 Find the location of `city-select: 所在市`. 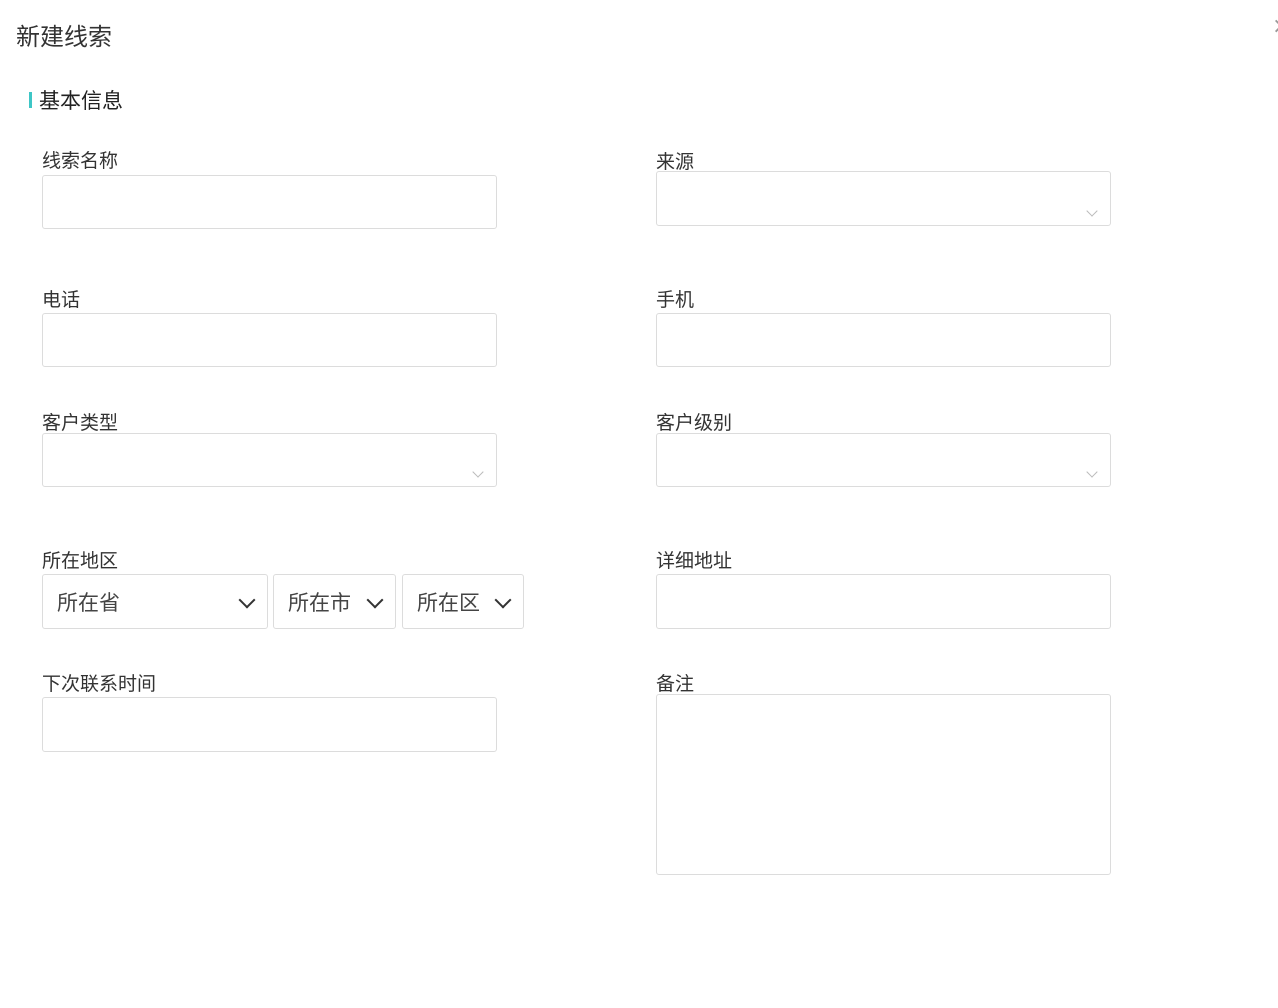

city-select: 所在市 is located at coordinates (334, 601).